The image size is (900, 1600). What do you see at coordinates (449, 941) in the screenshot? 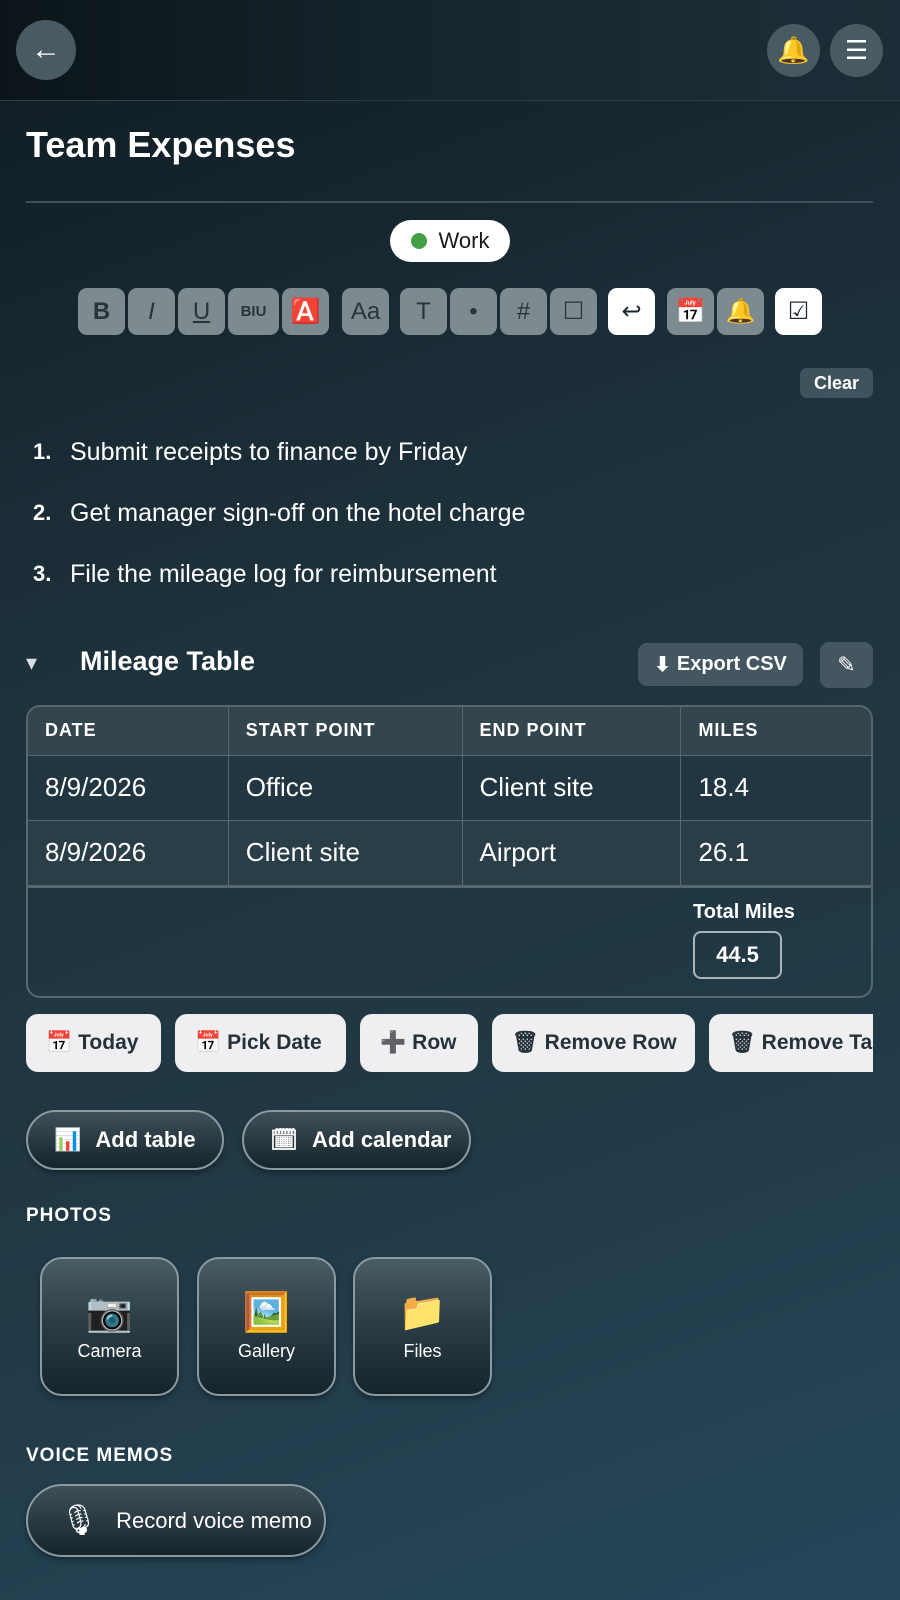
I see `table-total-row: Total Miles 44.5` at bounding box center [449, 941].